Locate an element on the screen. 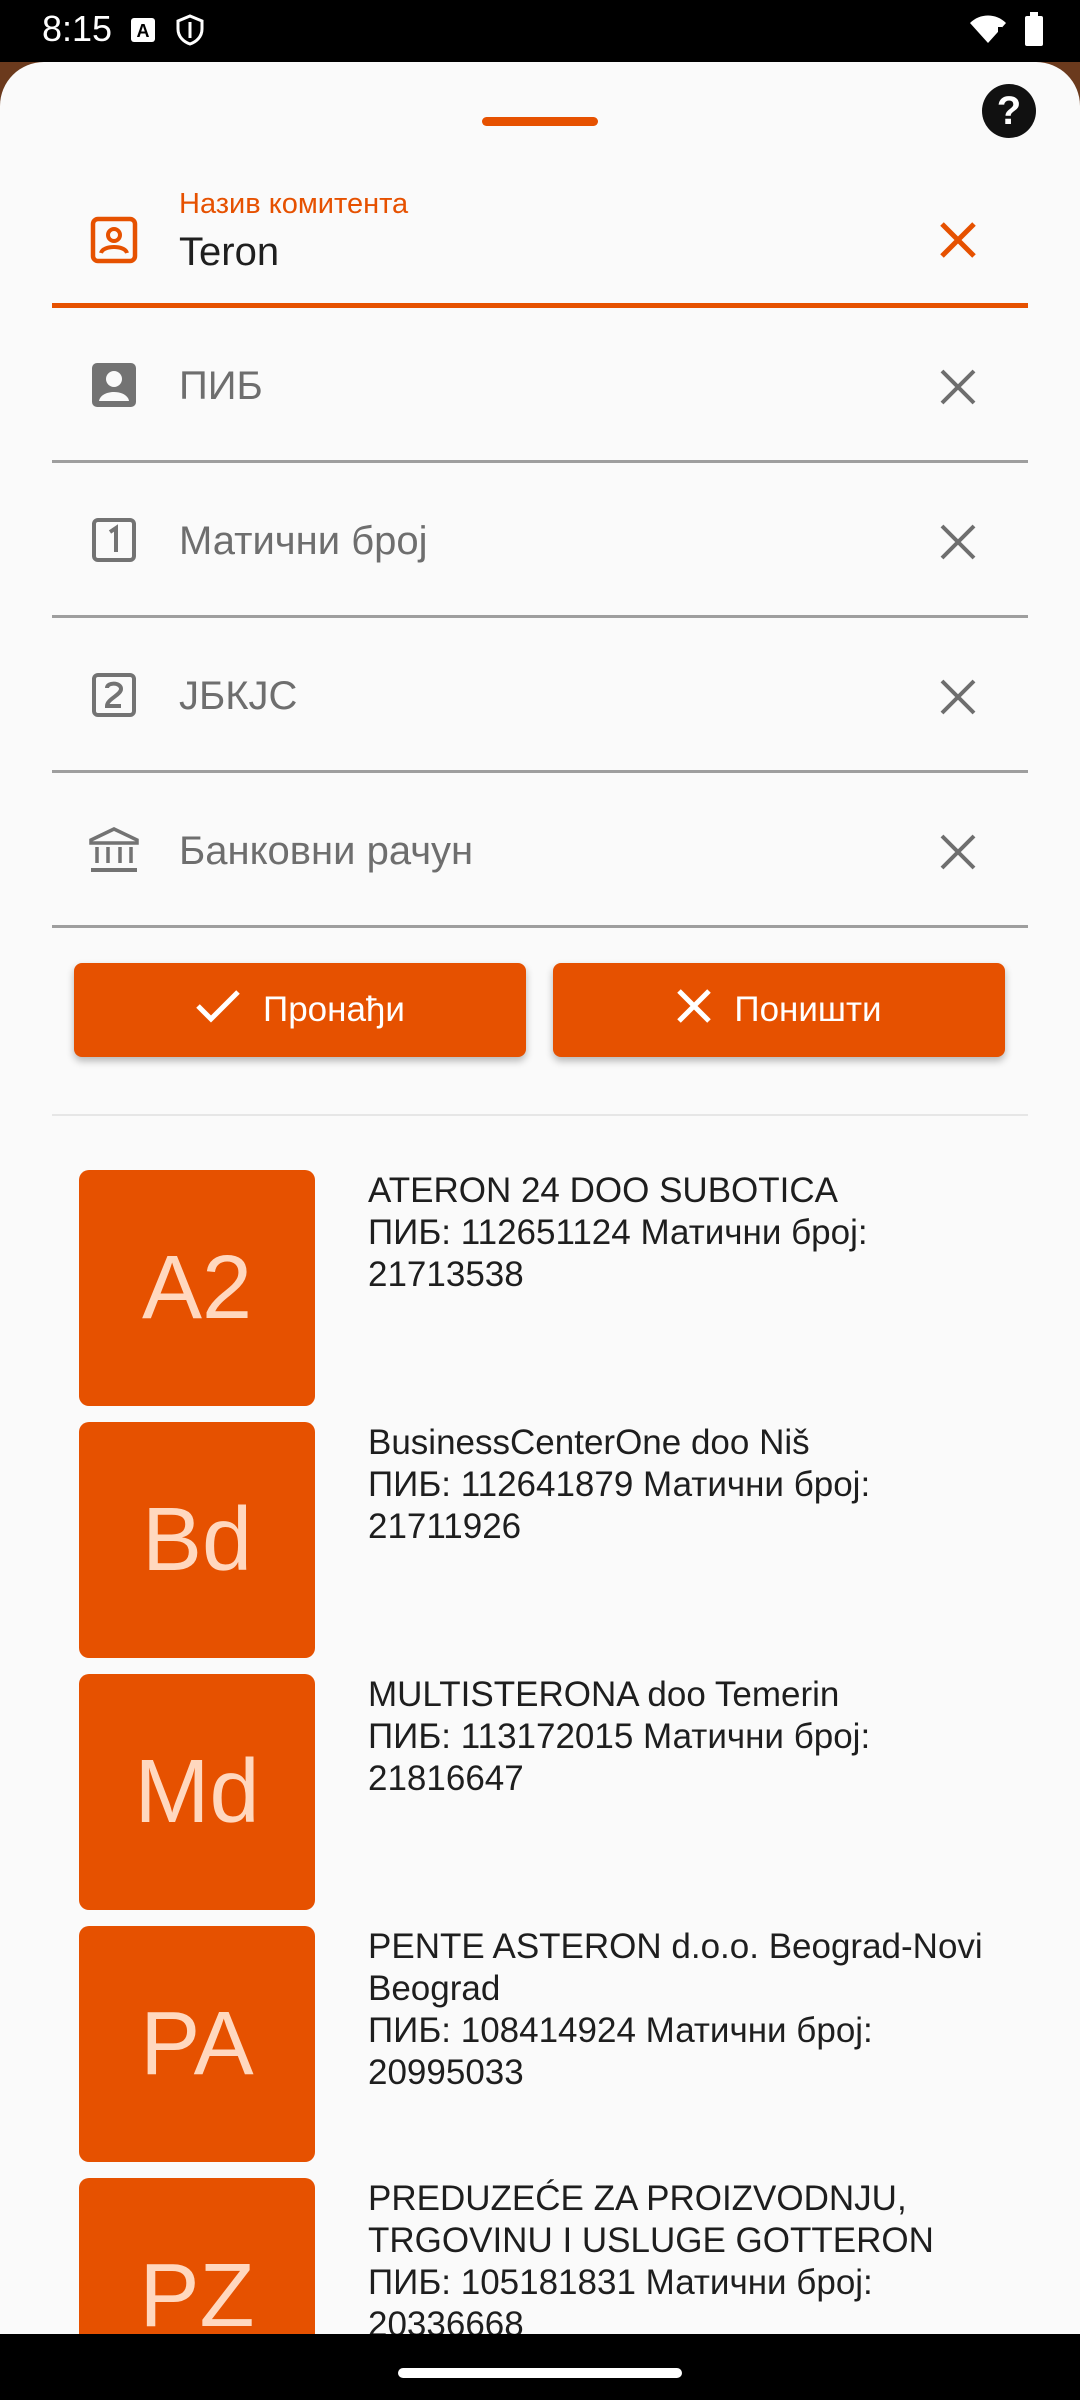 This screenshot has width=1080, height=2400. shield-icon is located at coordinates (190, 32).